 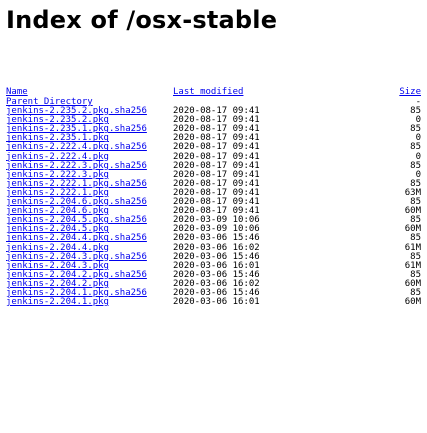 I want to click on page-title: Index of /osx-stable, so click(x=142, y=20).